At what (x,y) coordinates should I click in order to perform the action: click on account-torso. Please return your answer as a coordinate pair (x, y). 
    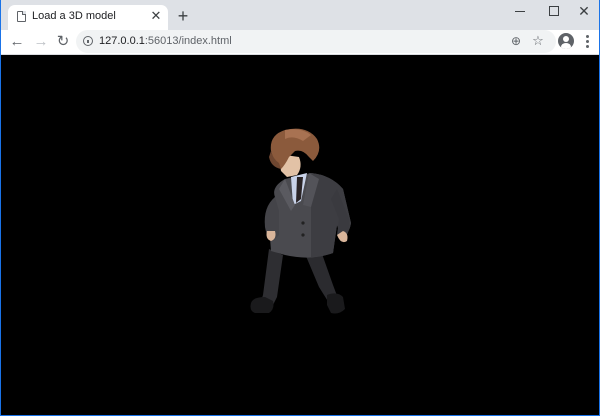
    Looking at the image, I should click on (566, 46).